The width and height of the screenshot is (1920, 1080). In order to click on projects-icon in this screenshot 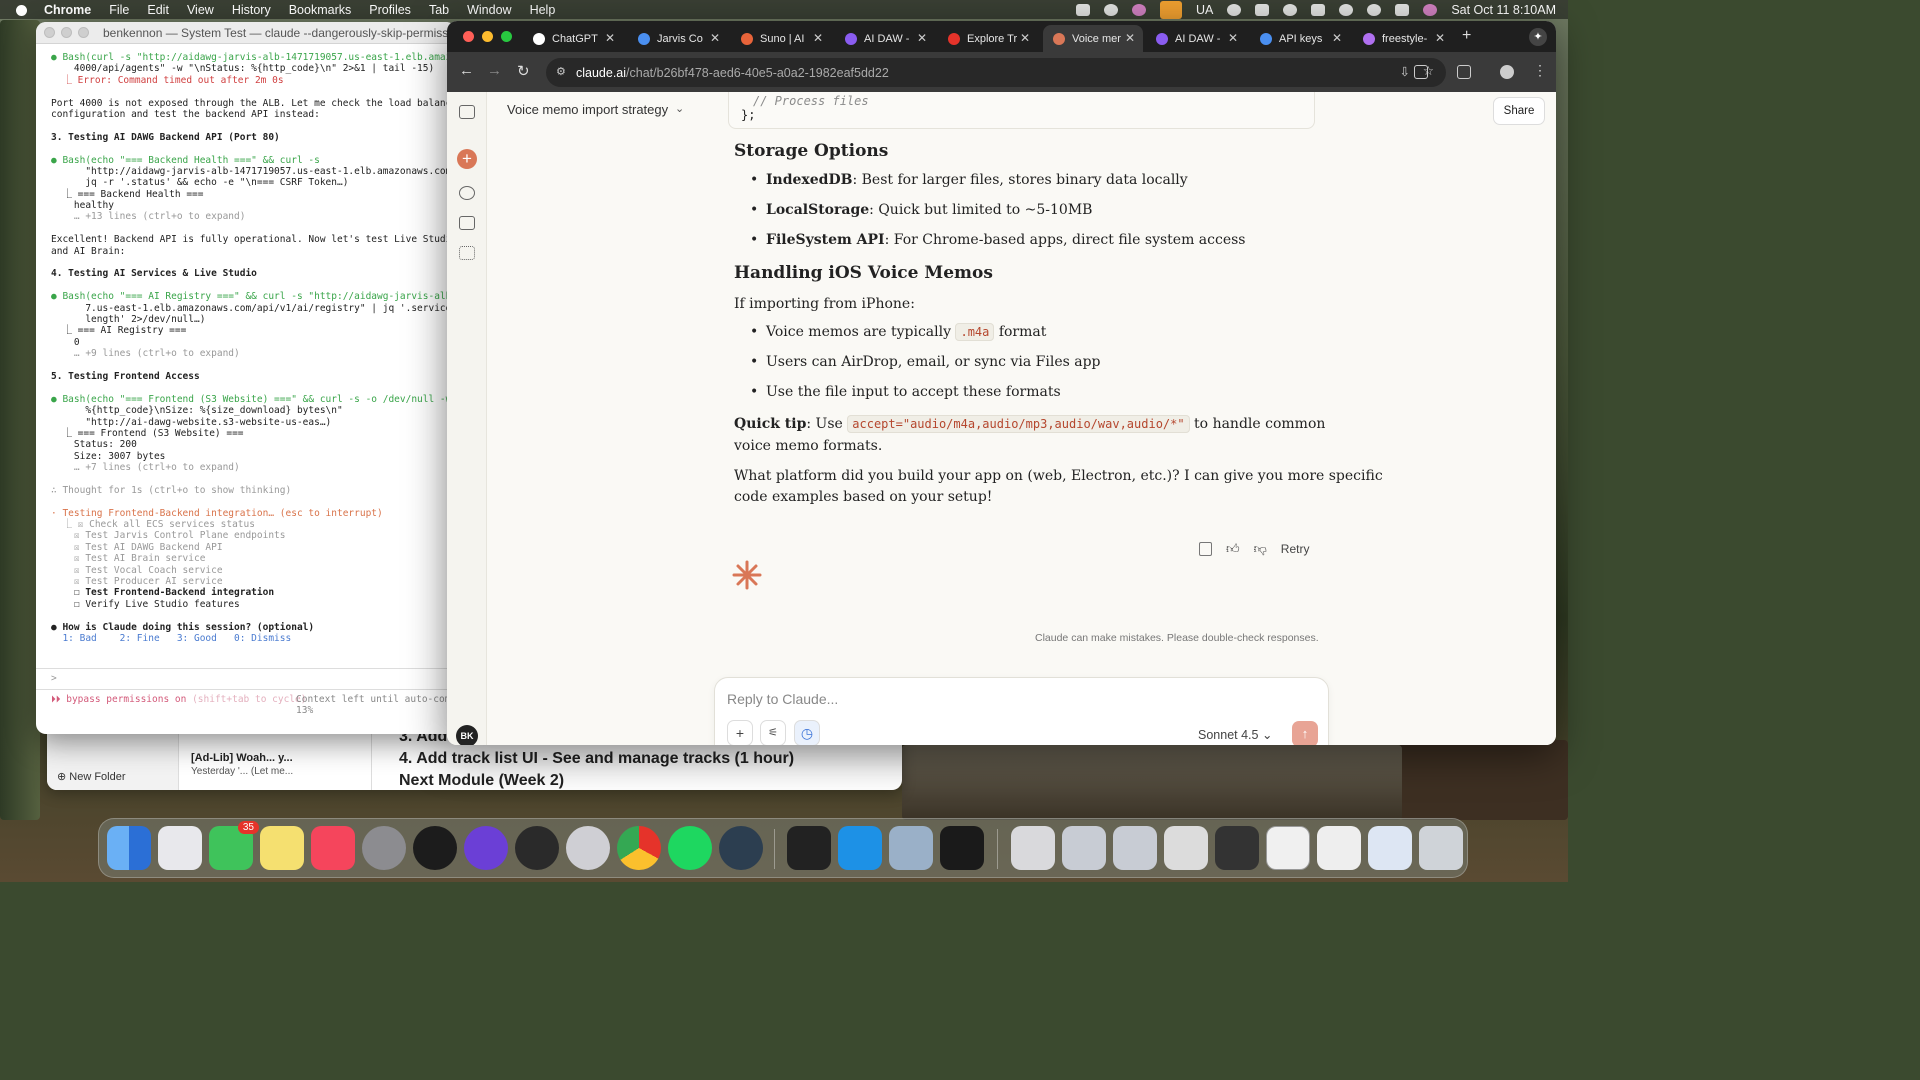, I will do `click(467, 223)`.